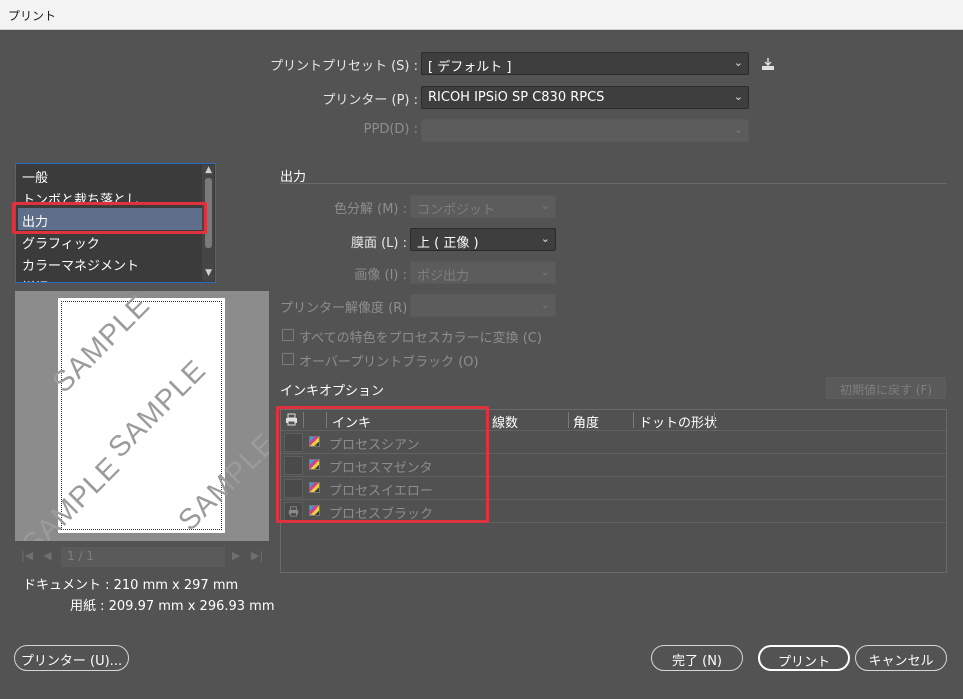 The image size is (963, 699). Describe the element at coordinates (481, 15) in the screenshot. I see `window-titlebar: プリント` at that location.